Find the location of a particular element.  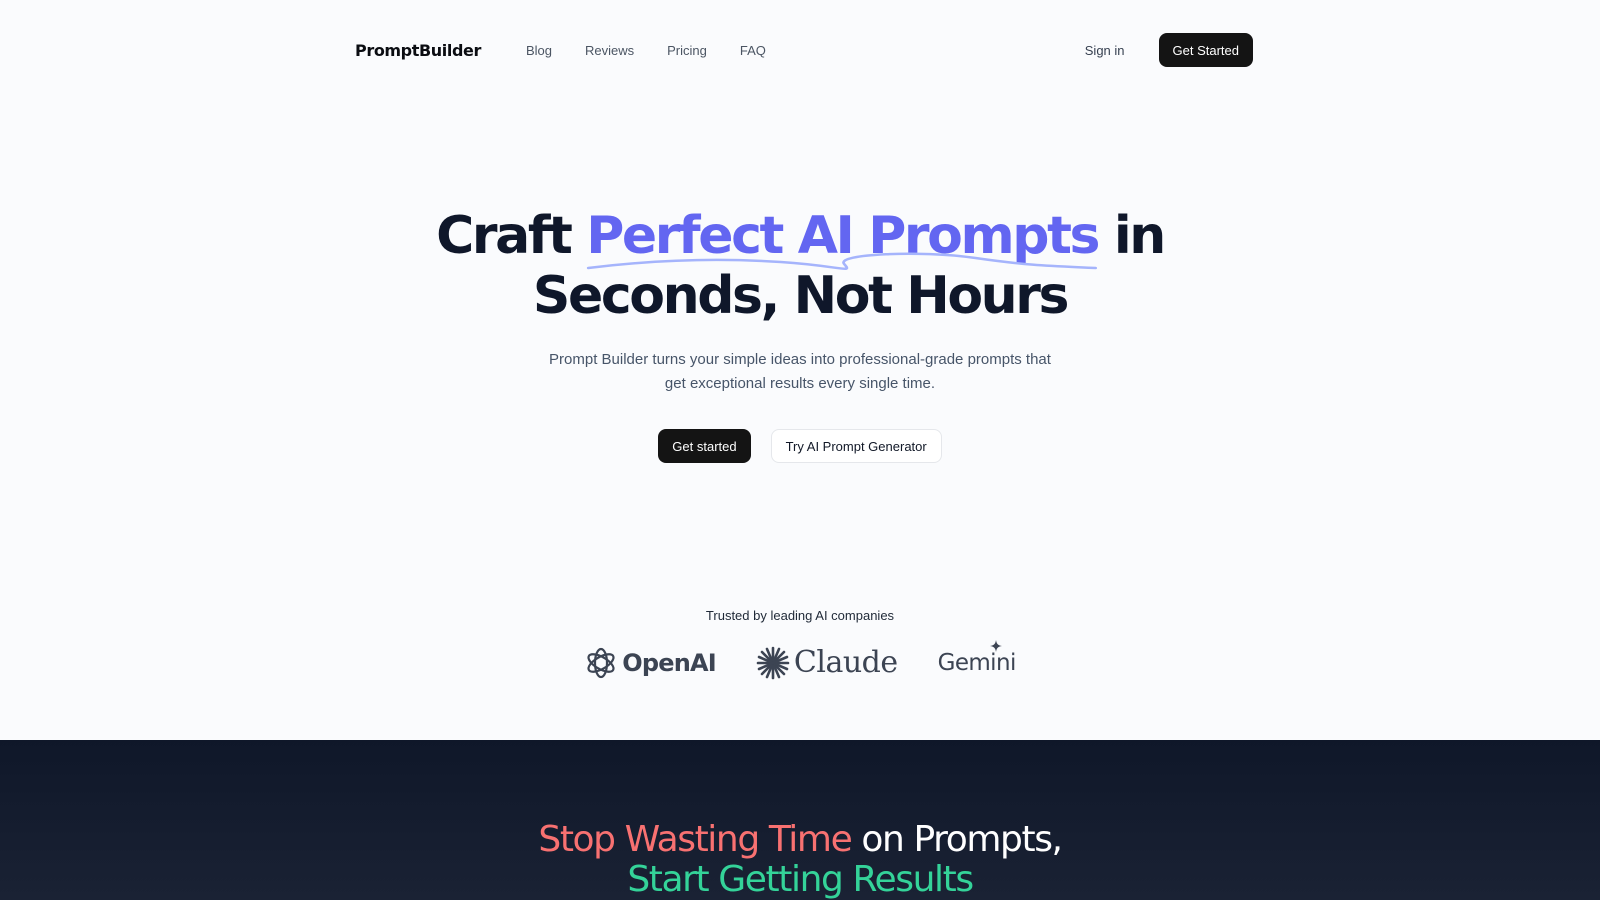

nav-link-blog: Blog is located at coordinates (539, 50).